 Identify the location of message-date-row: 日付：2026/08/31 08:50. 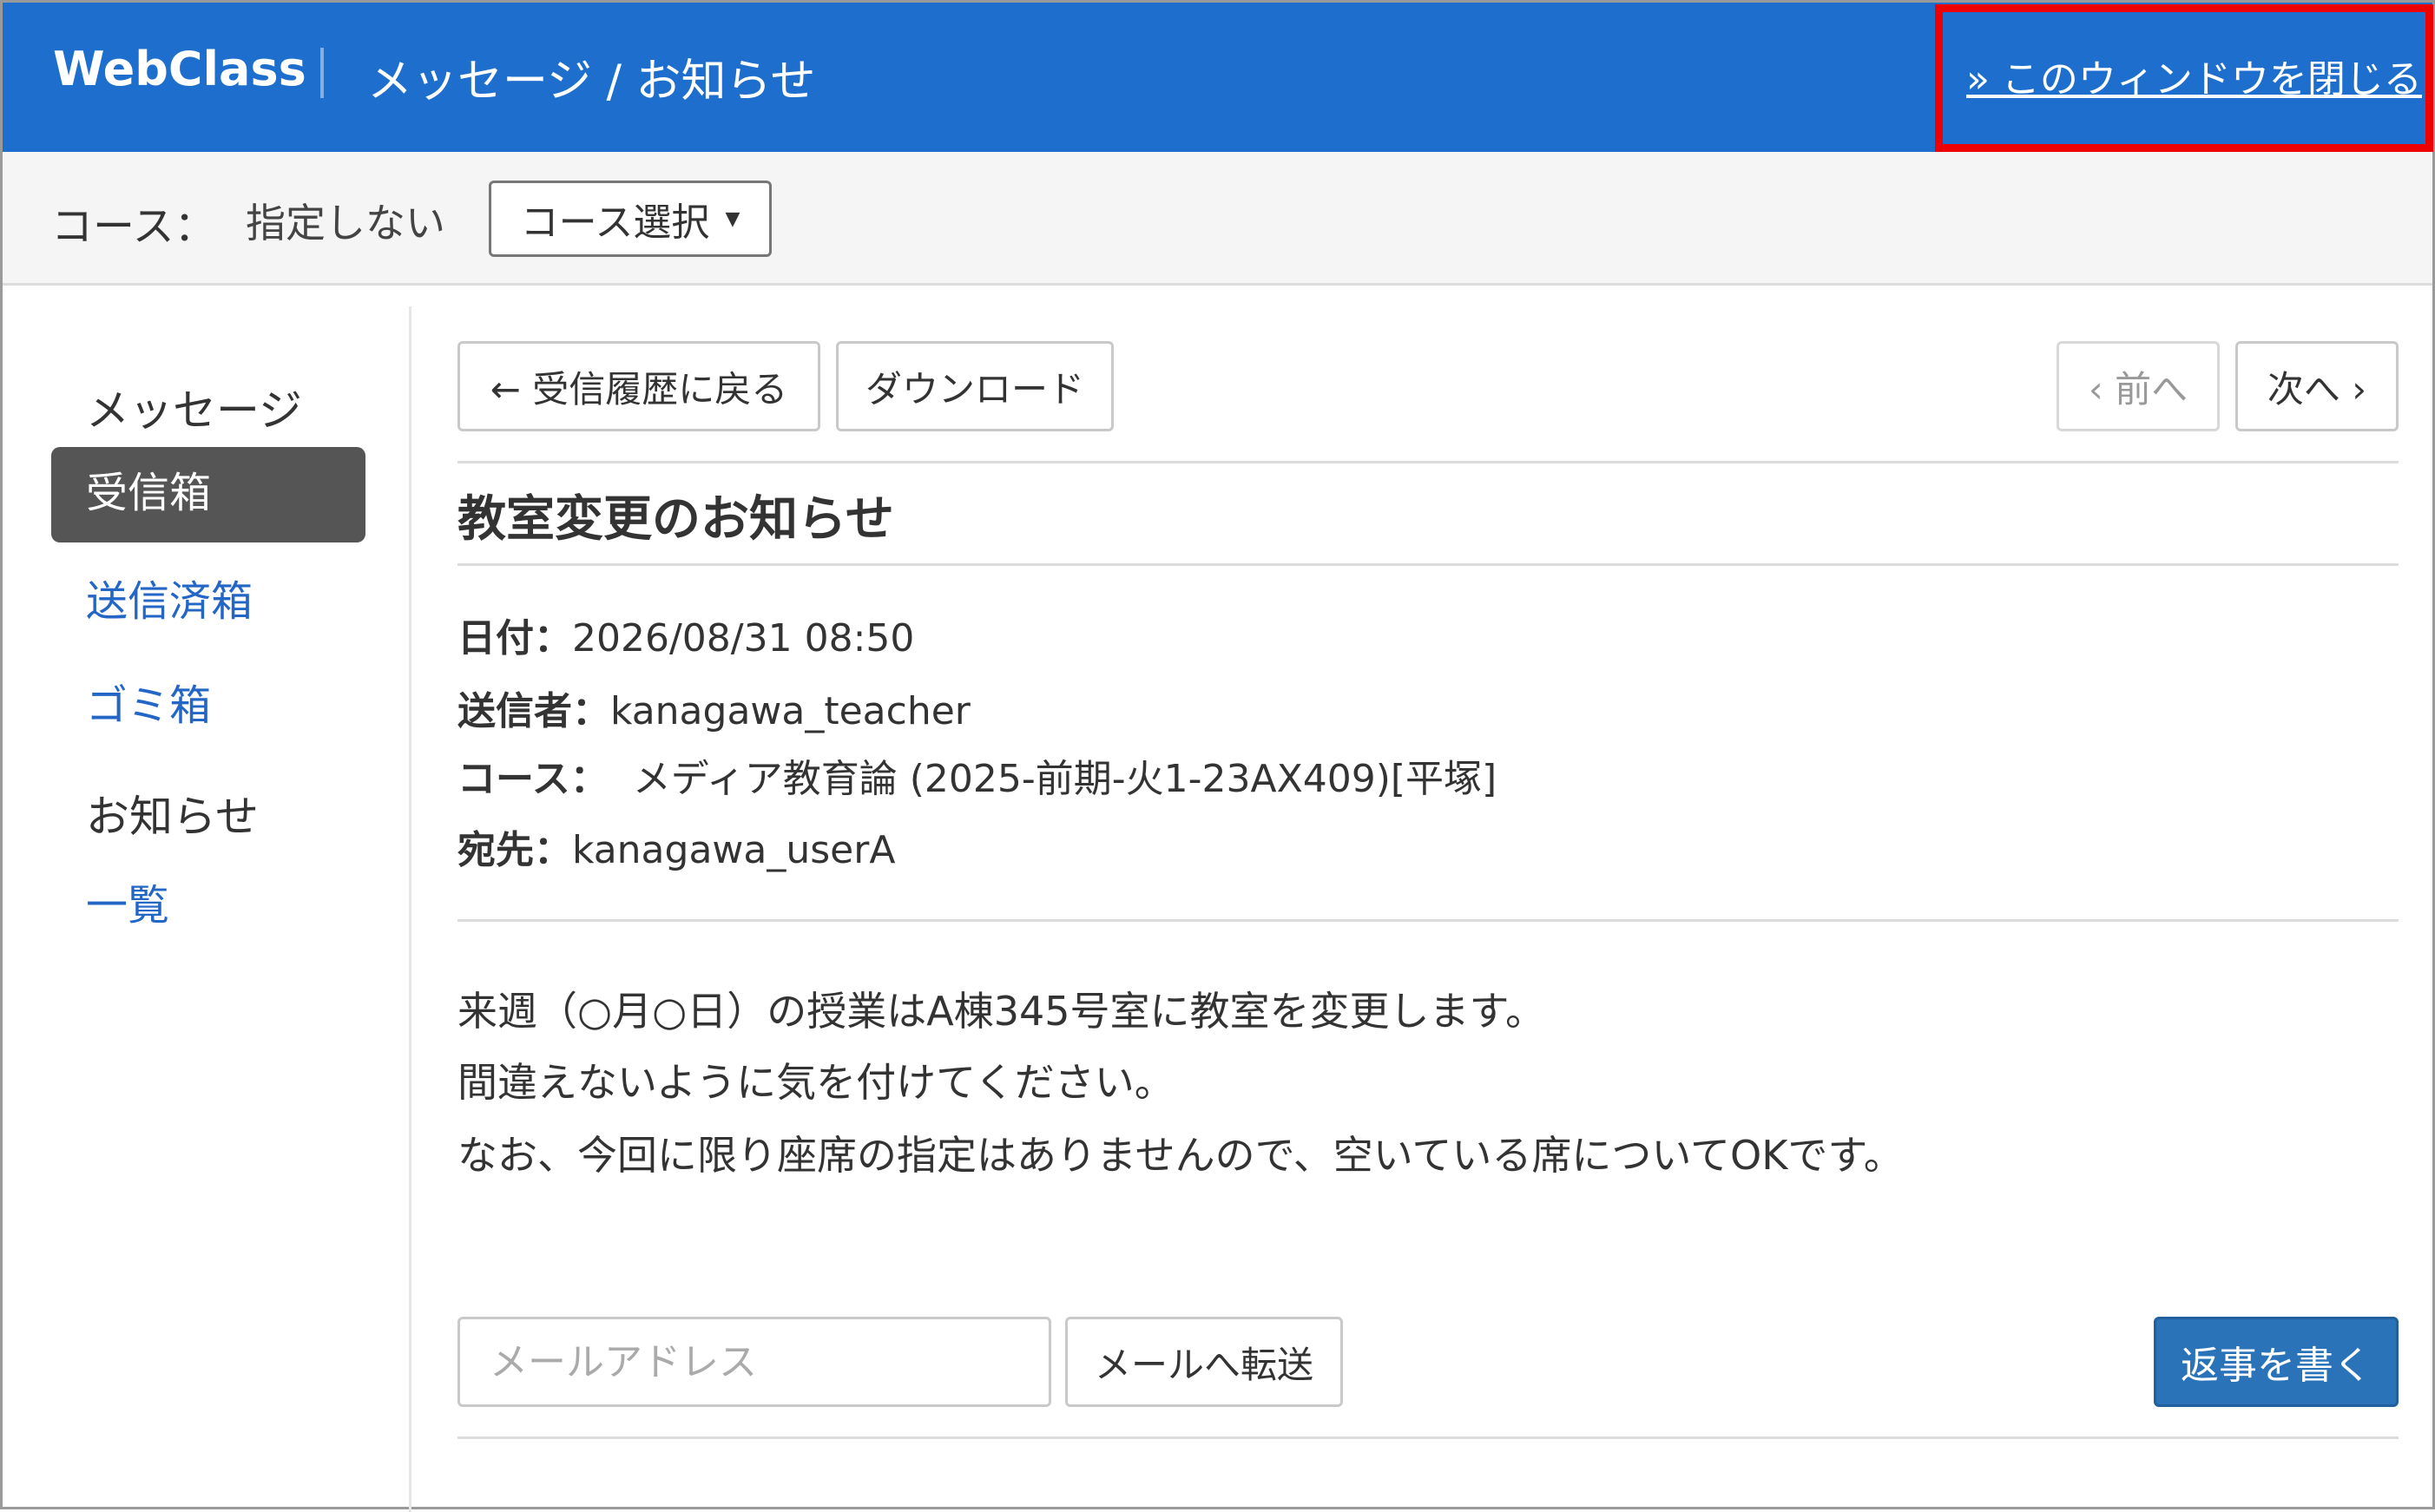
(685, 634).